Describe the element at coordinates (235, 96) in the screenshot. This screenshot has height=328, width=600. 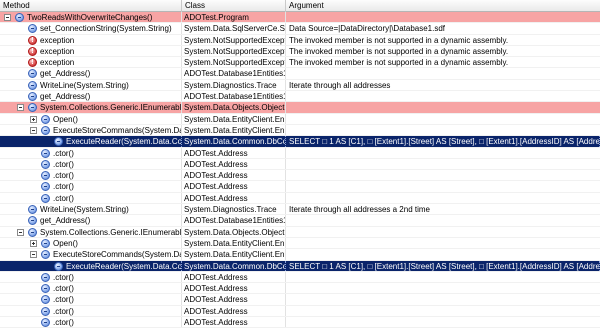
I see `class-cell: ADOTest.Database1Entities1` at that location.